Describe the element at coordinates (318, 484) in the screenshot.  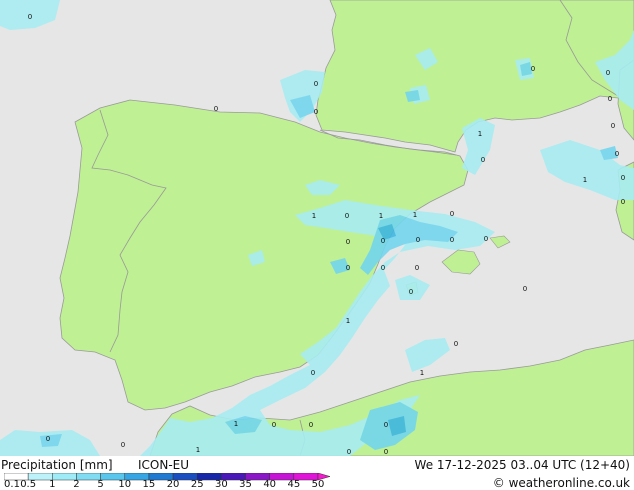
I see `legend-tick-label: 50` at that location.